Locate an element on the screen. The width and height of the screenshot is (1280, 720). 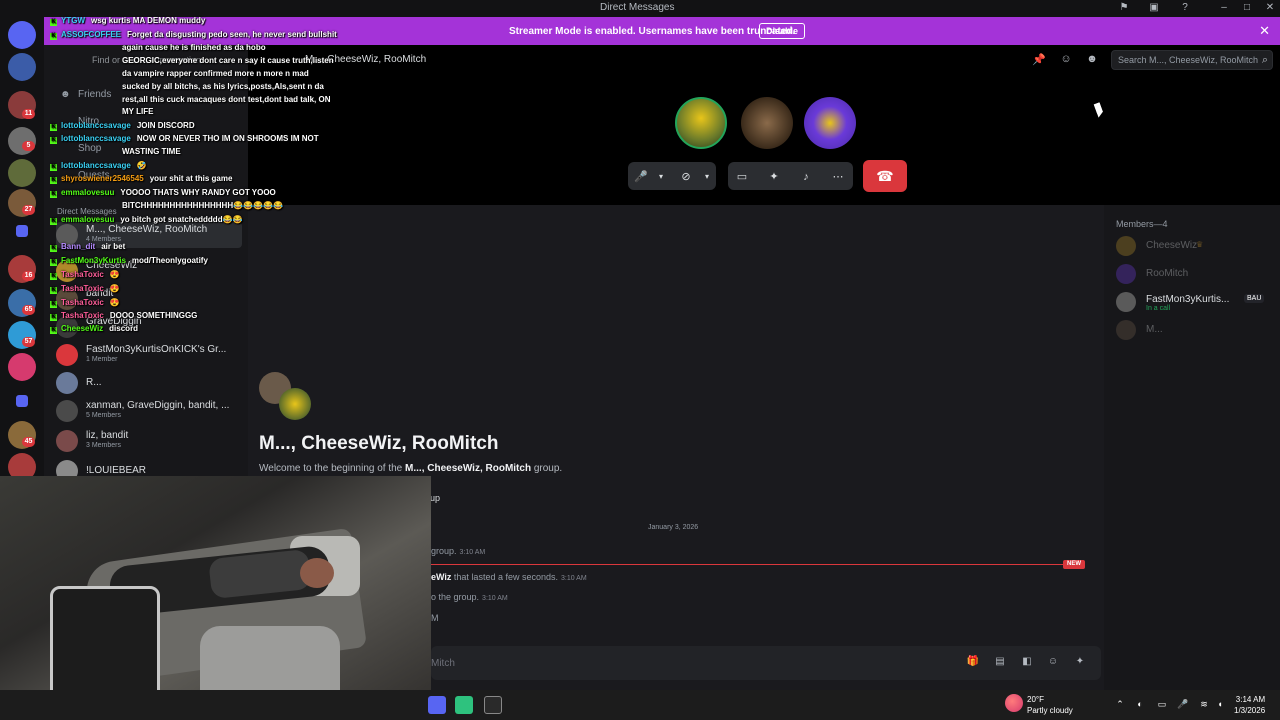
disable-streamer-mode-button: Disable is located at coordinates (782, 31).